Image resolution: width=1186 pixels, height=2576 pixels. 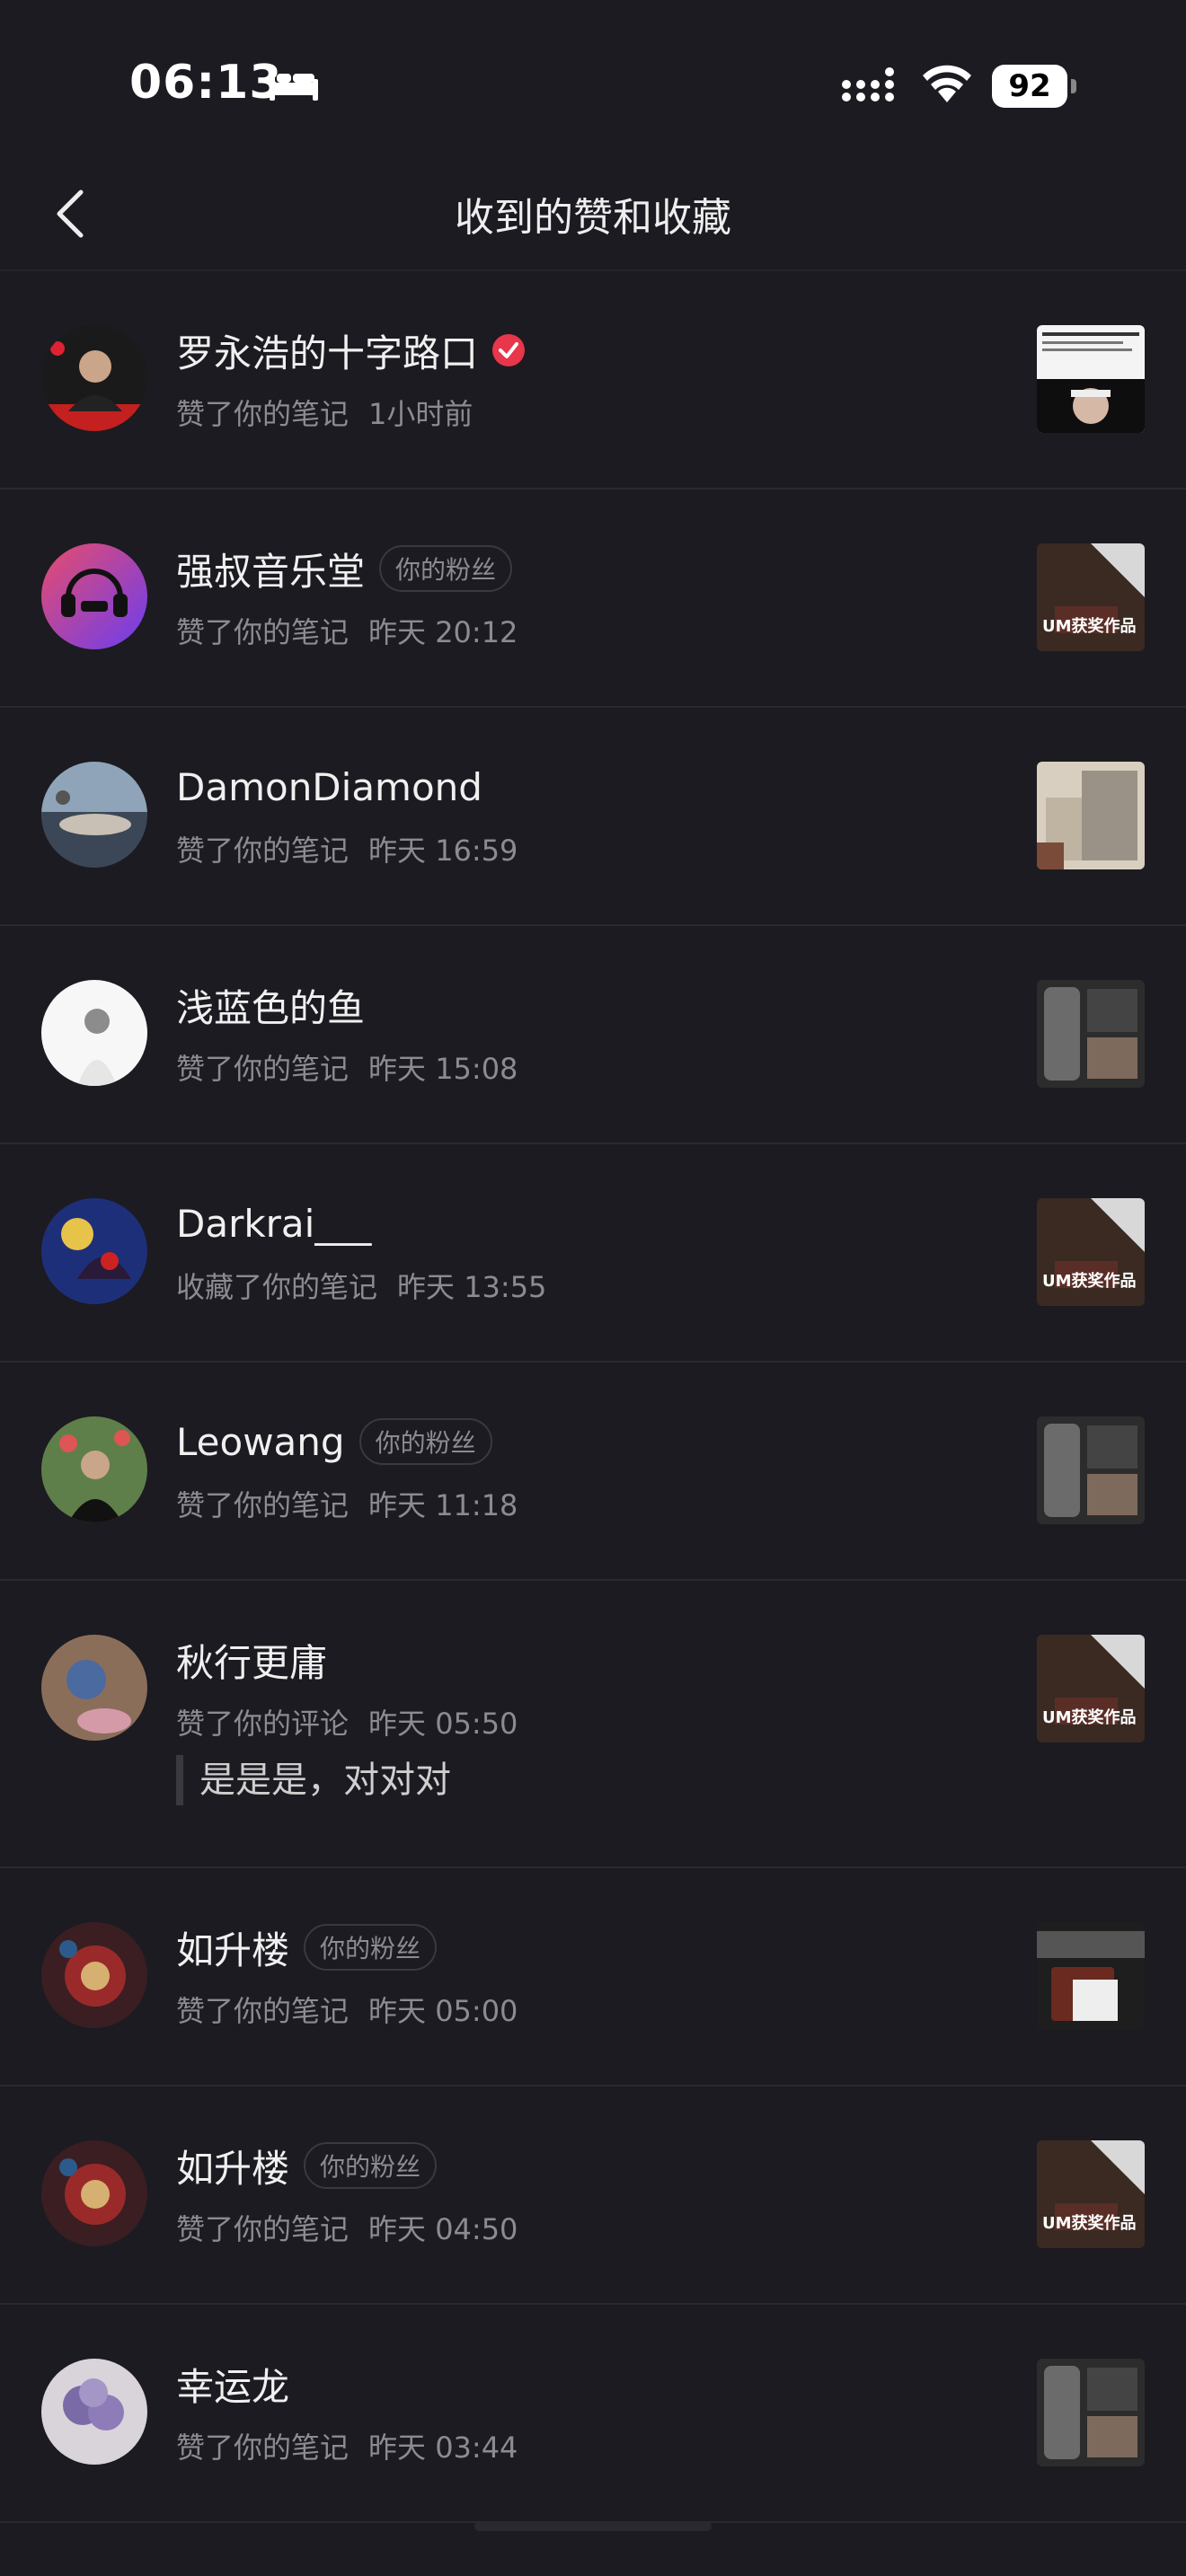 I want to click on list-item: 罗永浩的十字路口 赞了你的笔记 1小时前, so click(x=593, y=380).